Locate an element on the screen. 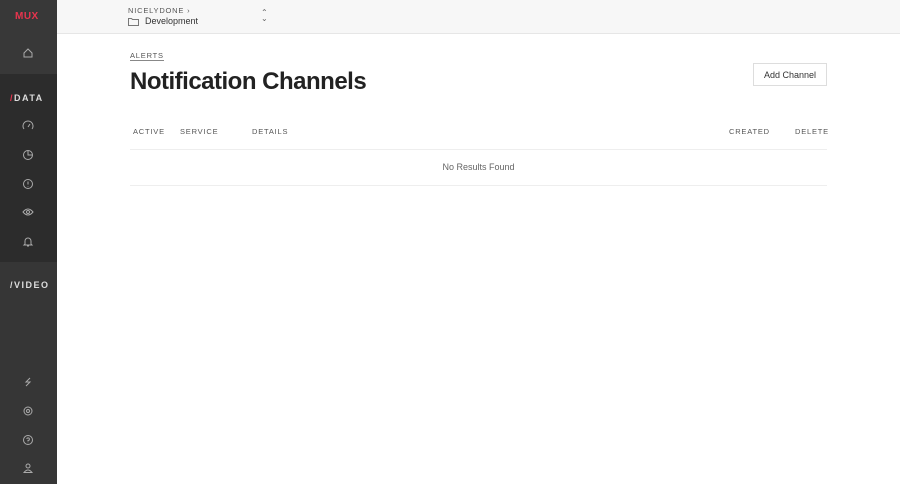  add-channel-button: Add Channel is located at coordinates (790, 74).